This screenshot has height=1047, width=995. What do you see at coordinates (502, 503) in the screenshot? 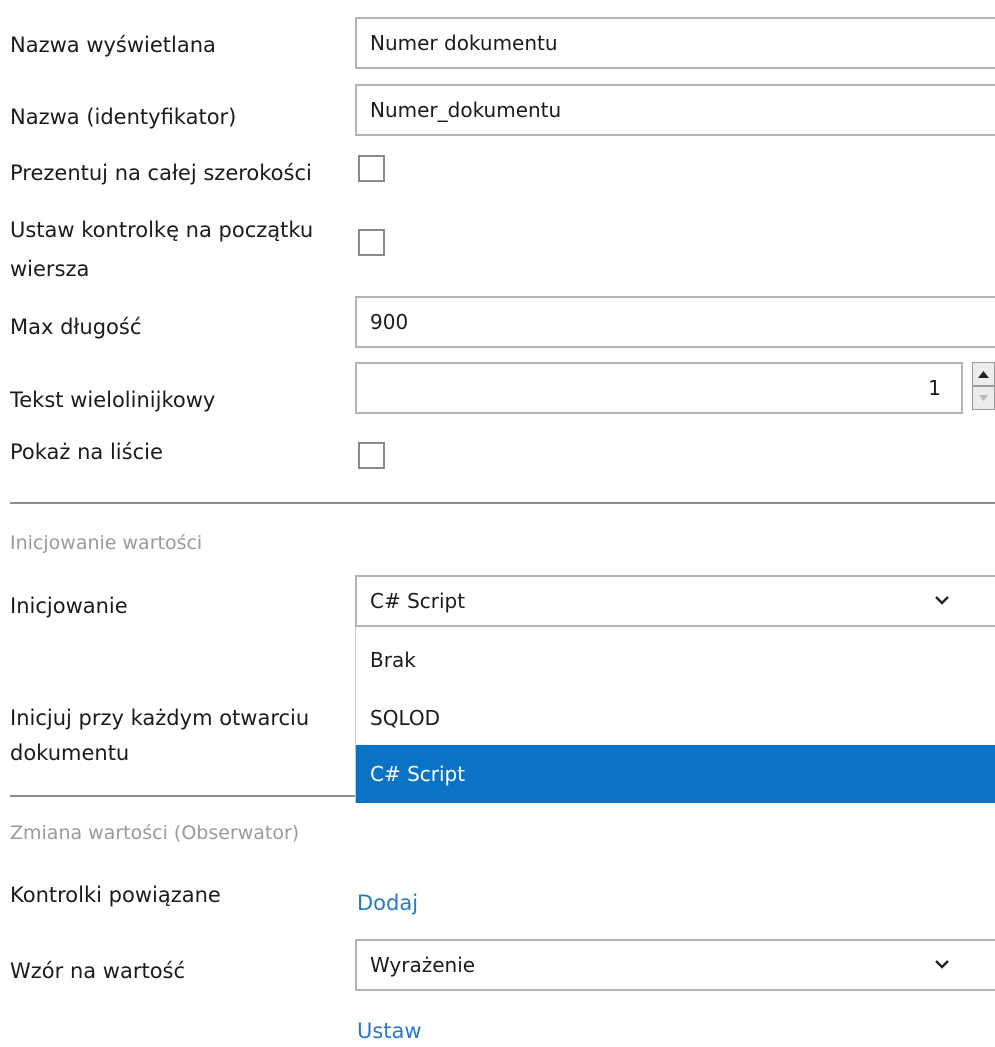
I see `section-divider` at bounding box center [502, 503].